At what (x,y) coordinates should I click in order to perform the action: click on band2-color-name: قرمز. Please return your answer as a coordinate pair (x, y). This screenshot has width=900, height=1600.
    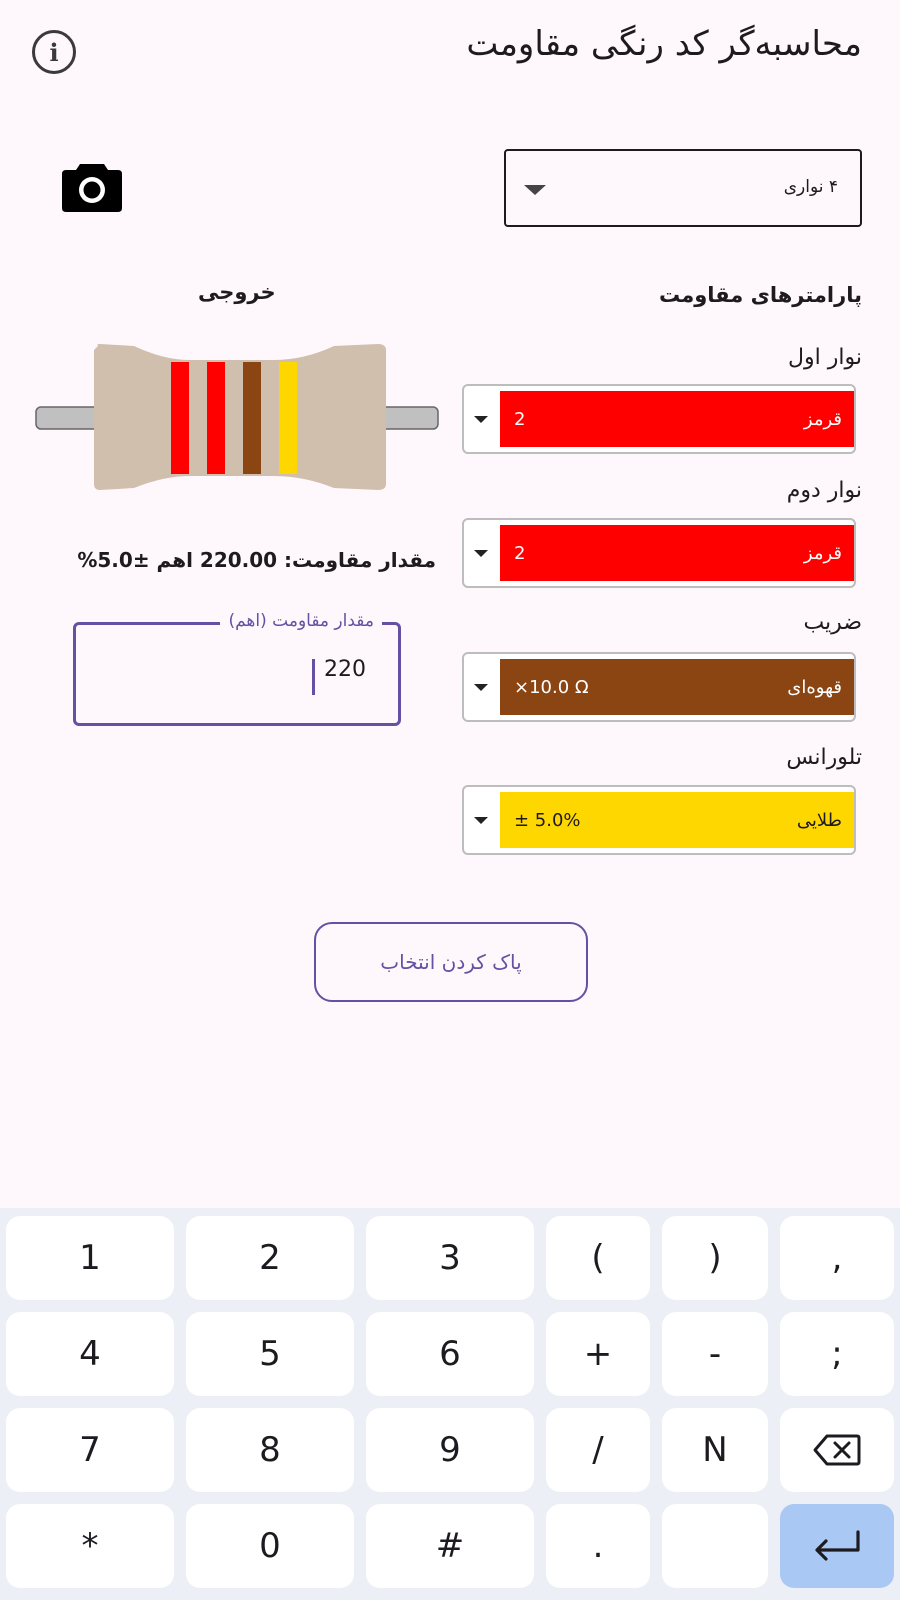
    Looking at the image, I should click on (822, 553).